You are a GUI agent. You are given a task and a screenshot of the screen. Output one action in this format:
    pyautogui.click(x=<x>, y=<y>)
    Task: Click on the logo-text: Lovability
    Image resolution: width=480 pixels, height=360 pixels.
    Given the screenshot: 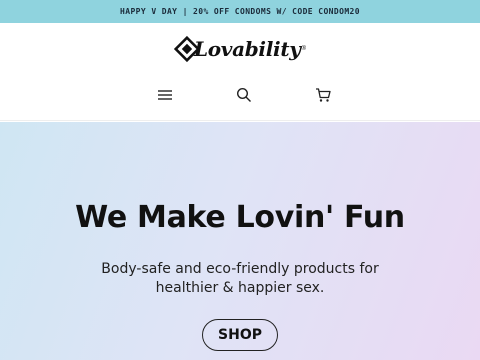 What is the action you would take?
    pyautogui.click(x=247, y=49)
    